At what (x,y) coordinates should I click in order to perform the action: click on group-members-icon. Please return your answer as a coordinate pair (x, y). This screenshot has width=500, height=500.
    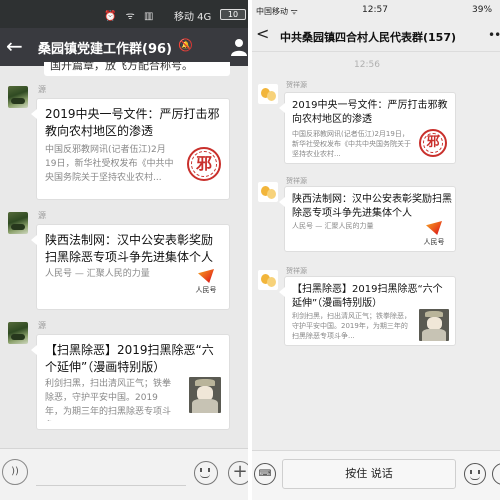
    Looking at the image, I should click on (239, 47).